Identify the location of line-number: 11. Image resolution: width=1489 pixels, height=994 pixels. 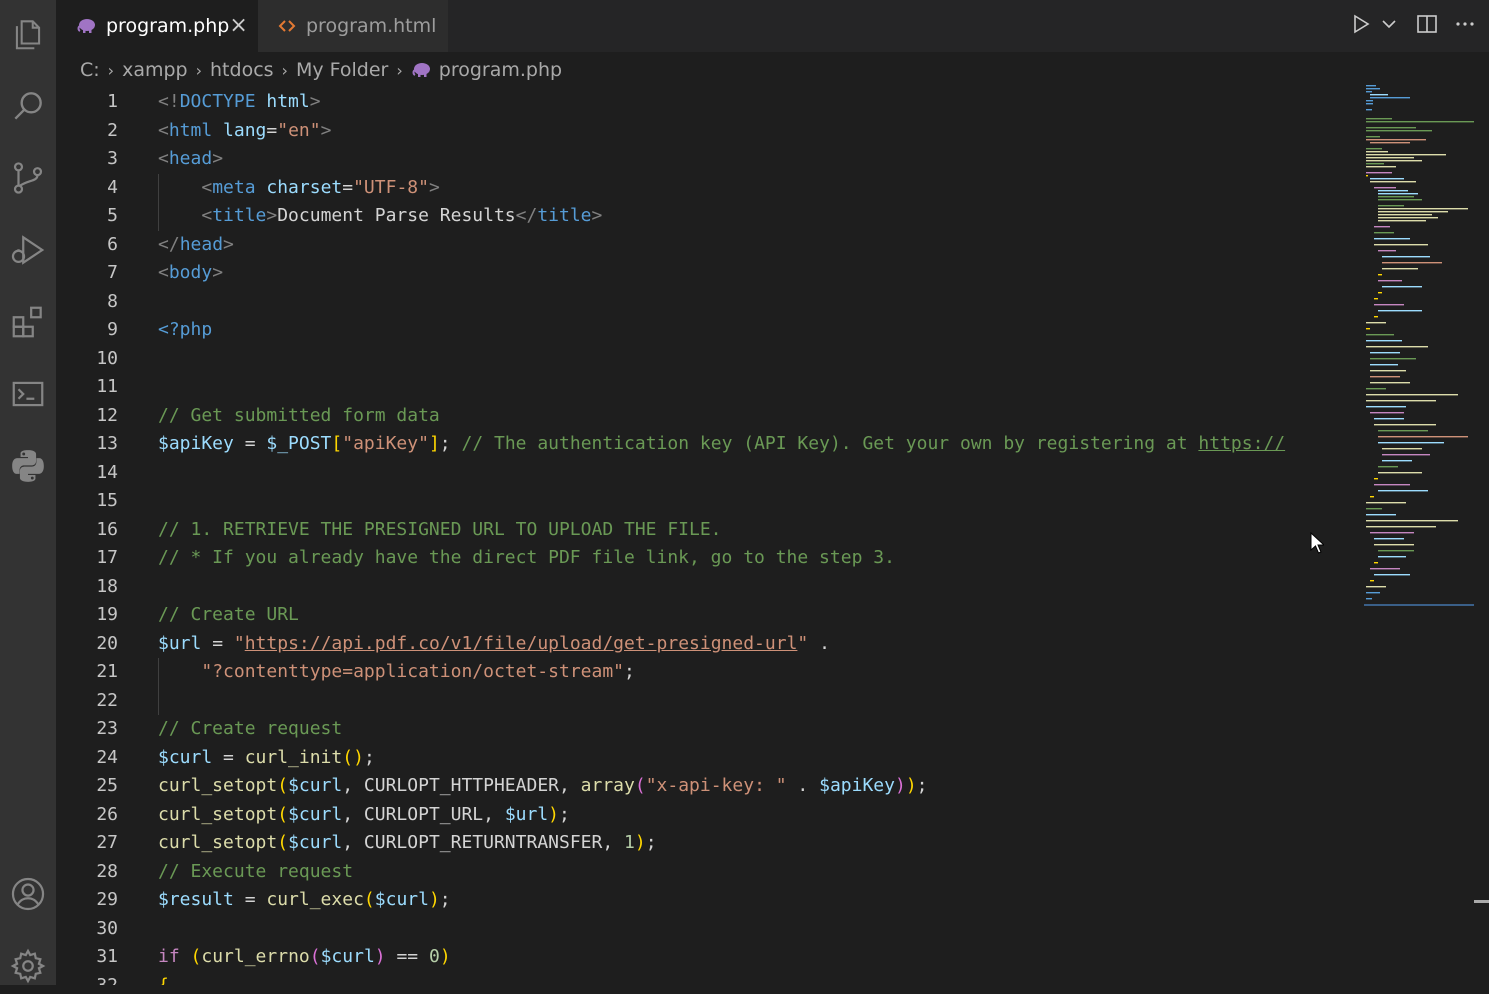
(107, 386).